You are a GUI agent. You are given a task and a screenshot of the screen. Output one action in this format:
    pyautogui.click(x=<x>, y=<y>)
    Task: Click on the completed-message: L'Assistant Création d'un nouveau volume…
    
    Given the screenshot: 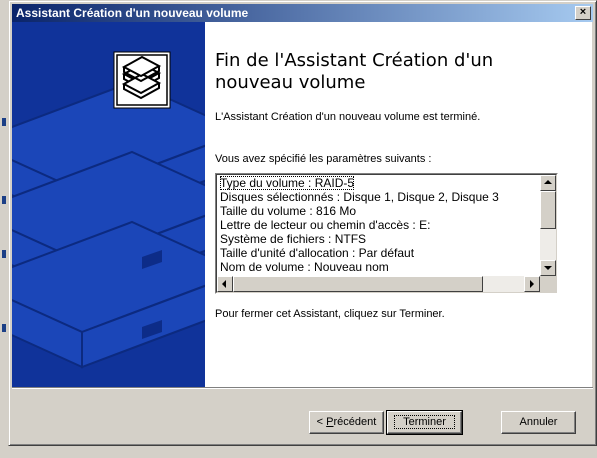 What is the action you would take?
    pyautogui.click(x=348, y=117)
    